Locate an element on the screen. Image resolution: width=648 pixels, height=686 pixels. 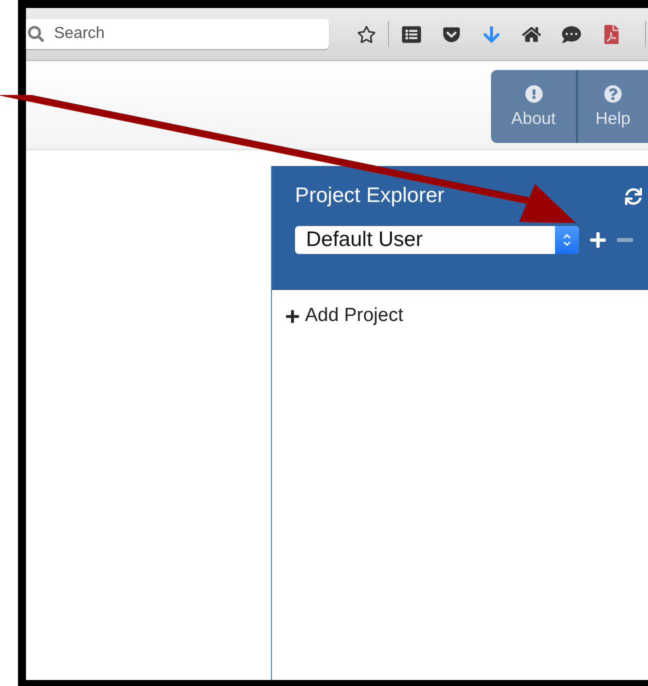
panel-title: Project Explorer is located at coordinates (369, 196).